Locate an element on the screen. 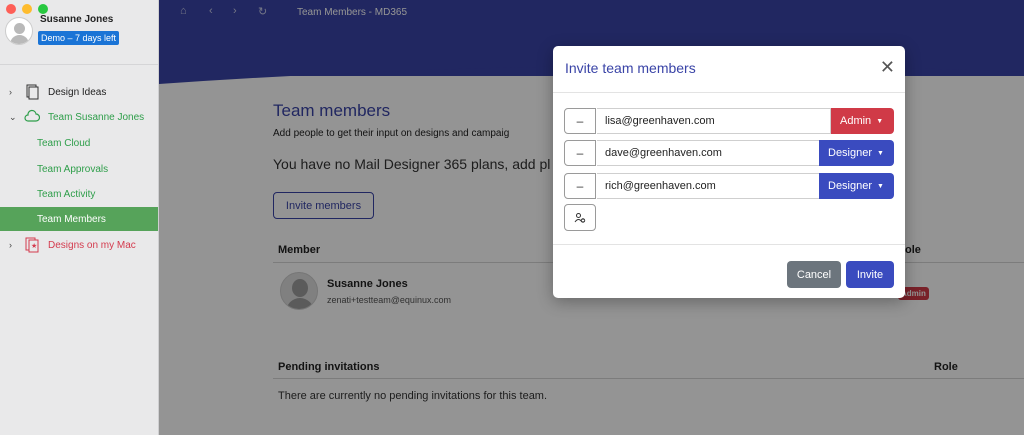 The width and height of the screenshot is (1024, 435). invite-button: Invite is located at coordinates (870, 274).